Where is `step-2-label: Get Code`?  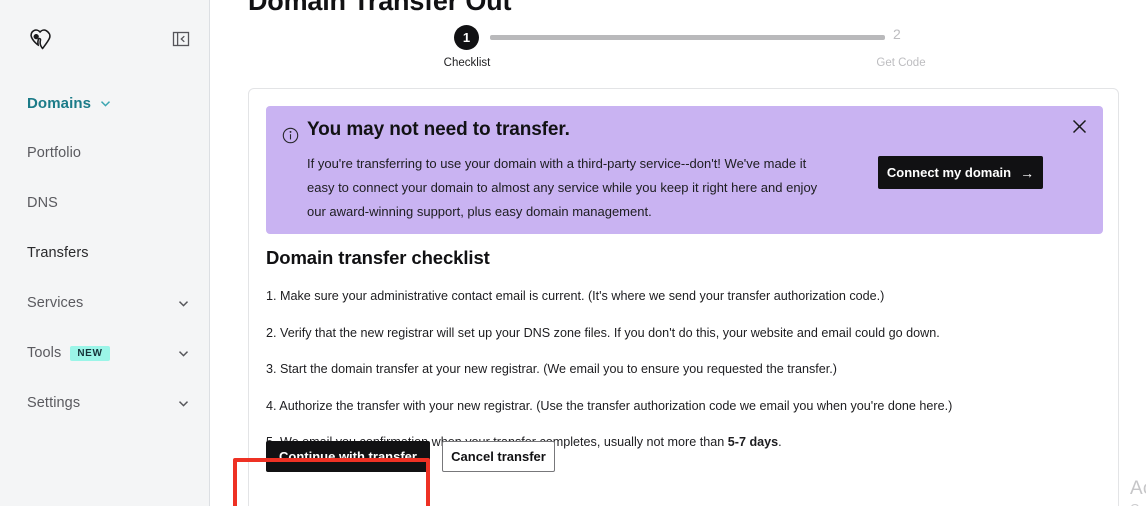 step-2-label: Get Code is located at coordinates (901, 63).